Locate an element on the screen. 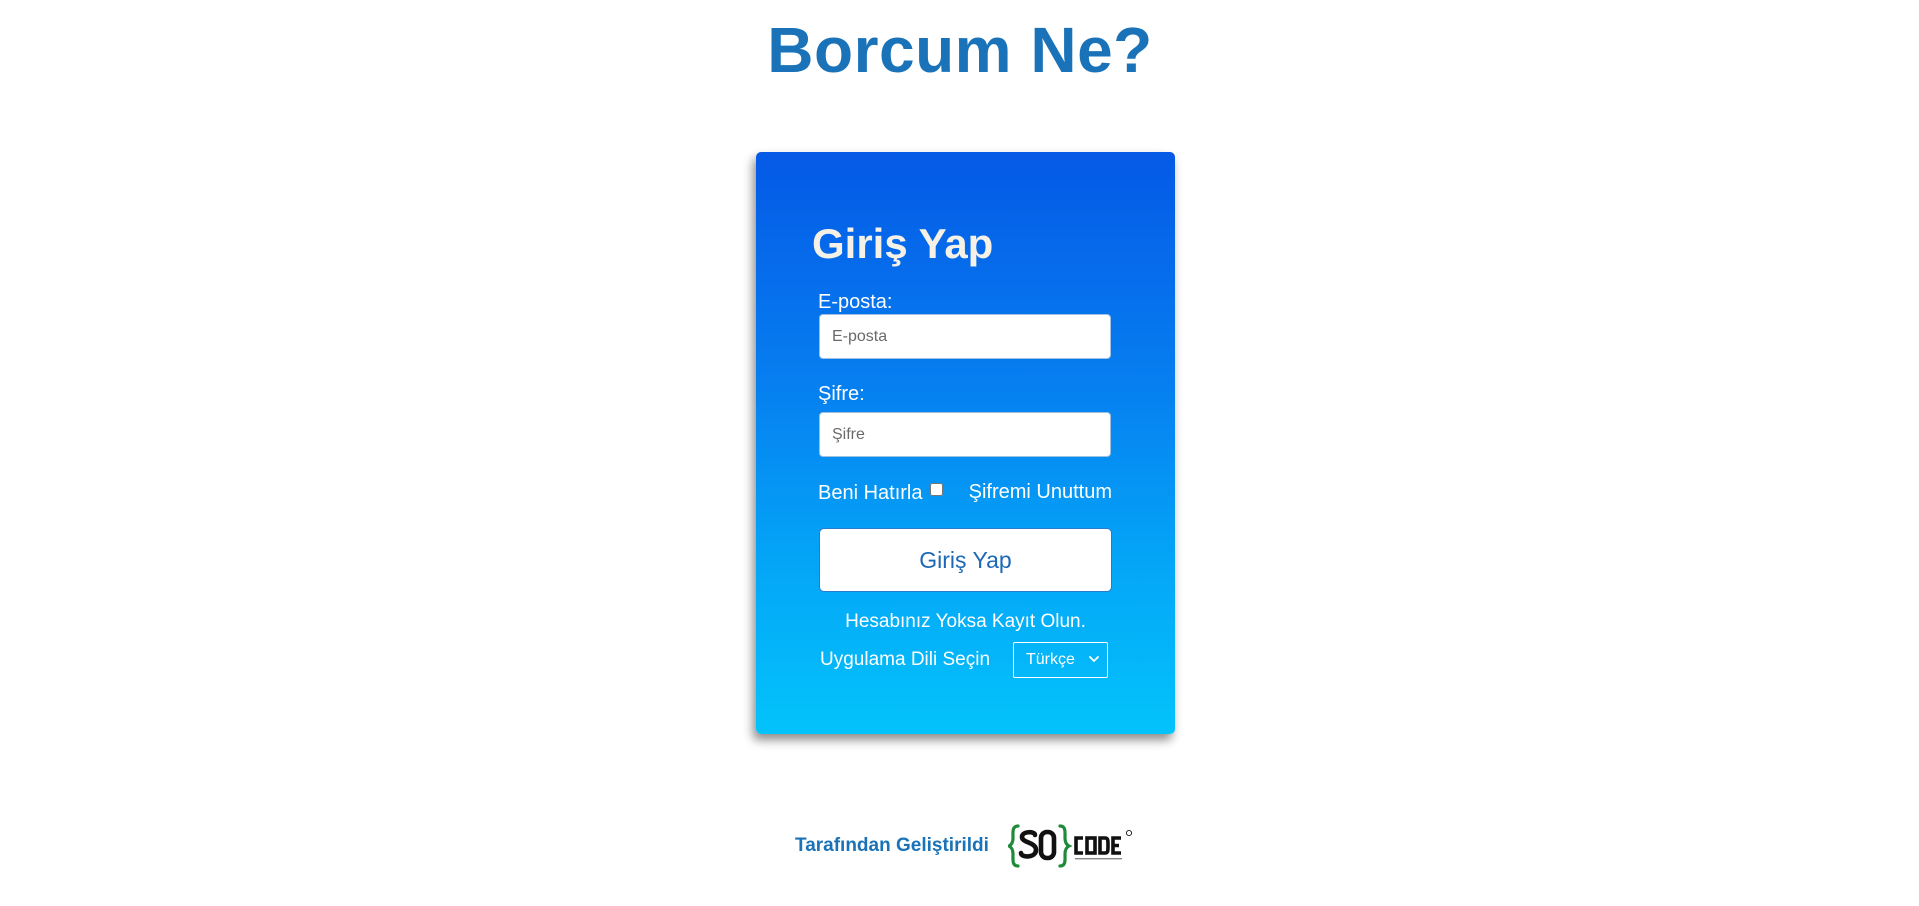 Image resolution: width=1919 pixels, height=906 pixels. footer: Tarafından Geliştirildi is located at coordinates (995, 846).